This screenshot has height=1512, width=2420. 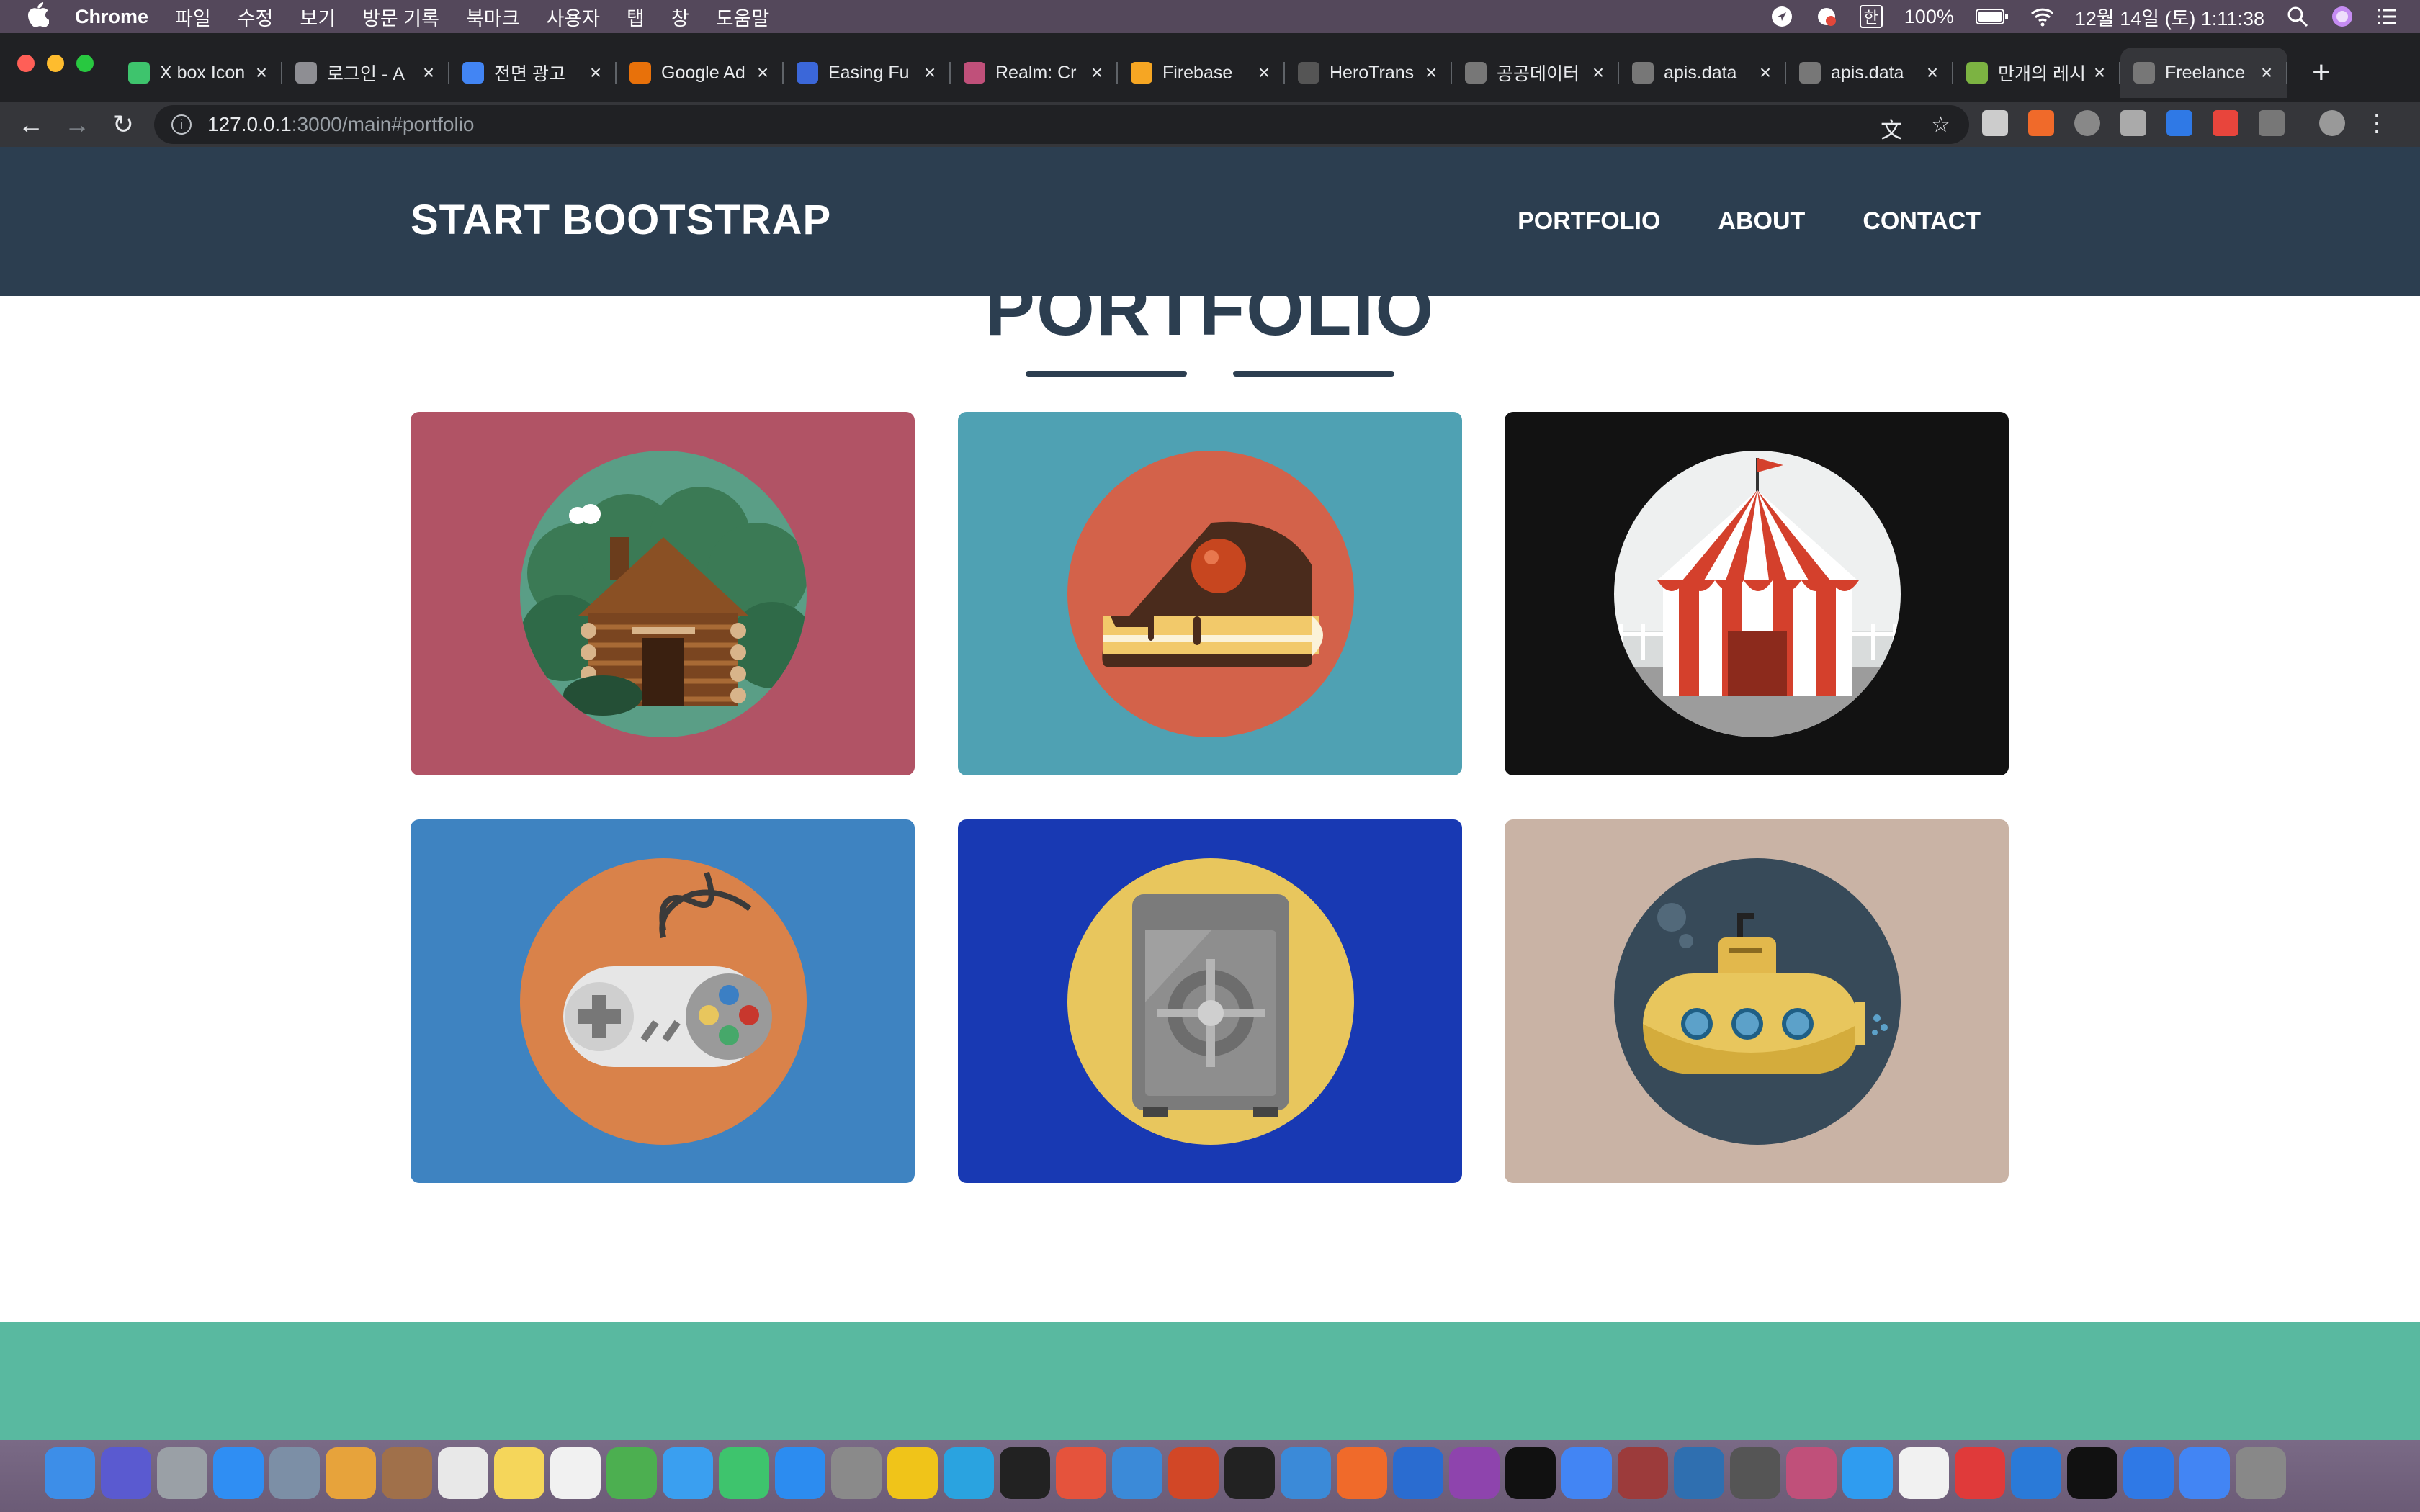 I want to click on minimize-window-button, so click(x=55, y=63).